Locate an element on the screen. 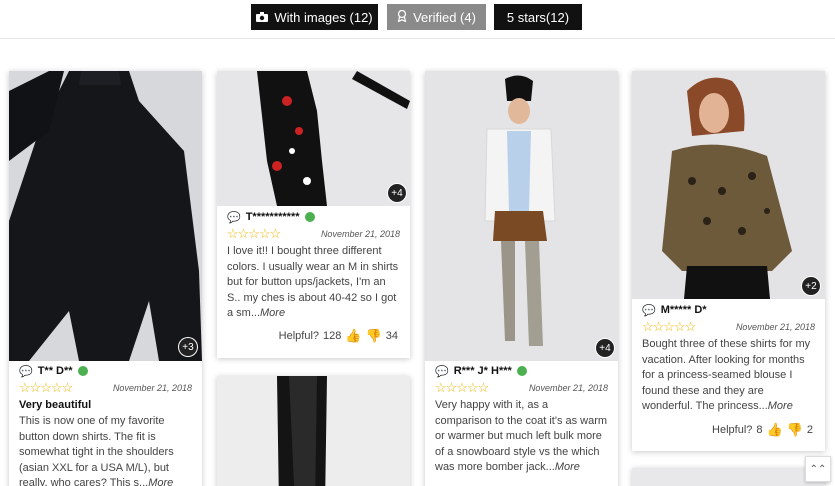  reviewer-name: M***** D* is located at coordinates (683, 310).